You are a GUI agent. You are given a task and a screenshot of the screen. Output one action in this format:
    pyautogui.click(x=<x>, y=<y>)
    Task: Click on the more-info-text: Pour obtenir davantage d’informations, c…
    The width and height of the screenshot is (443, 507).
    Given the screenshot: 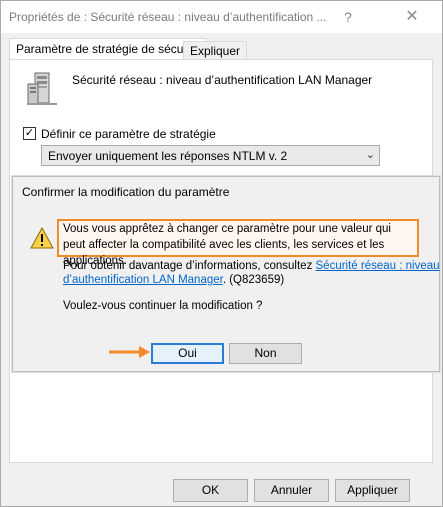 What is the action you would take?
    pyautogui.click(x=253, y=273)
    